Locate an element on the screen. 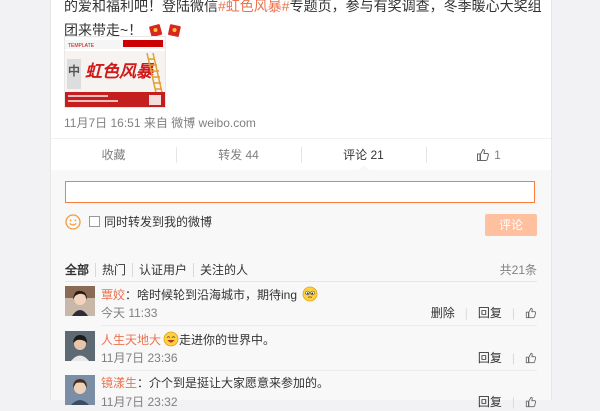  emoji-picker-icon is located at coordinates (73, 222).